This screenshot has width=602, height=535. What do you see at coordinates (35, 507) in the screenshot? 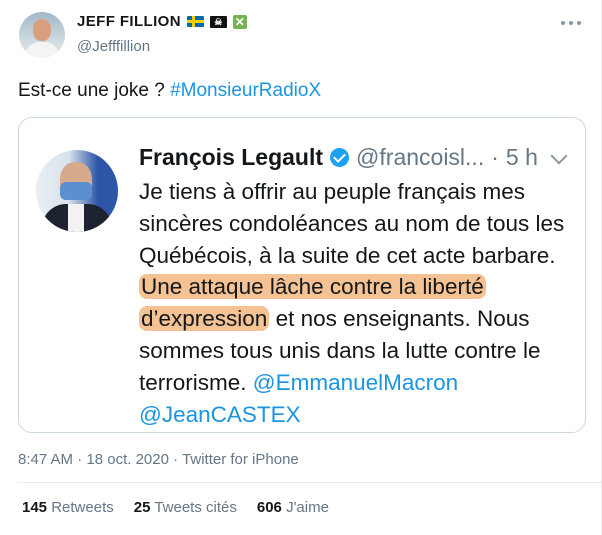
I see `retweets-count: 145` at bounding box center [35, 507].